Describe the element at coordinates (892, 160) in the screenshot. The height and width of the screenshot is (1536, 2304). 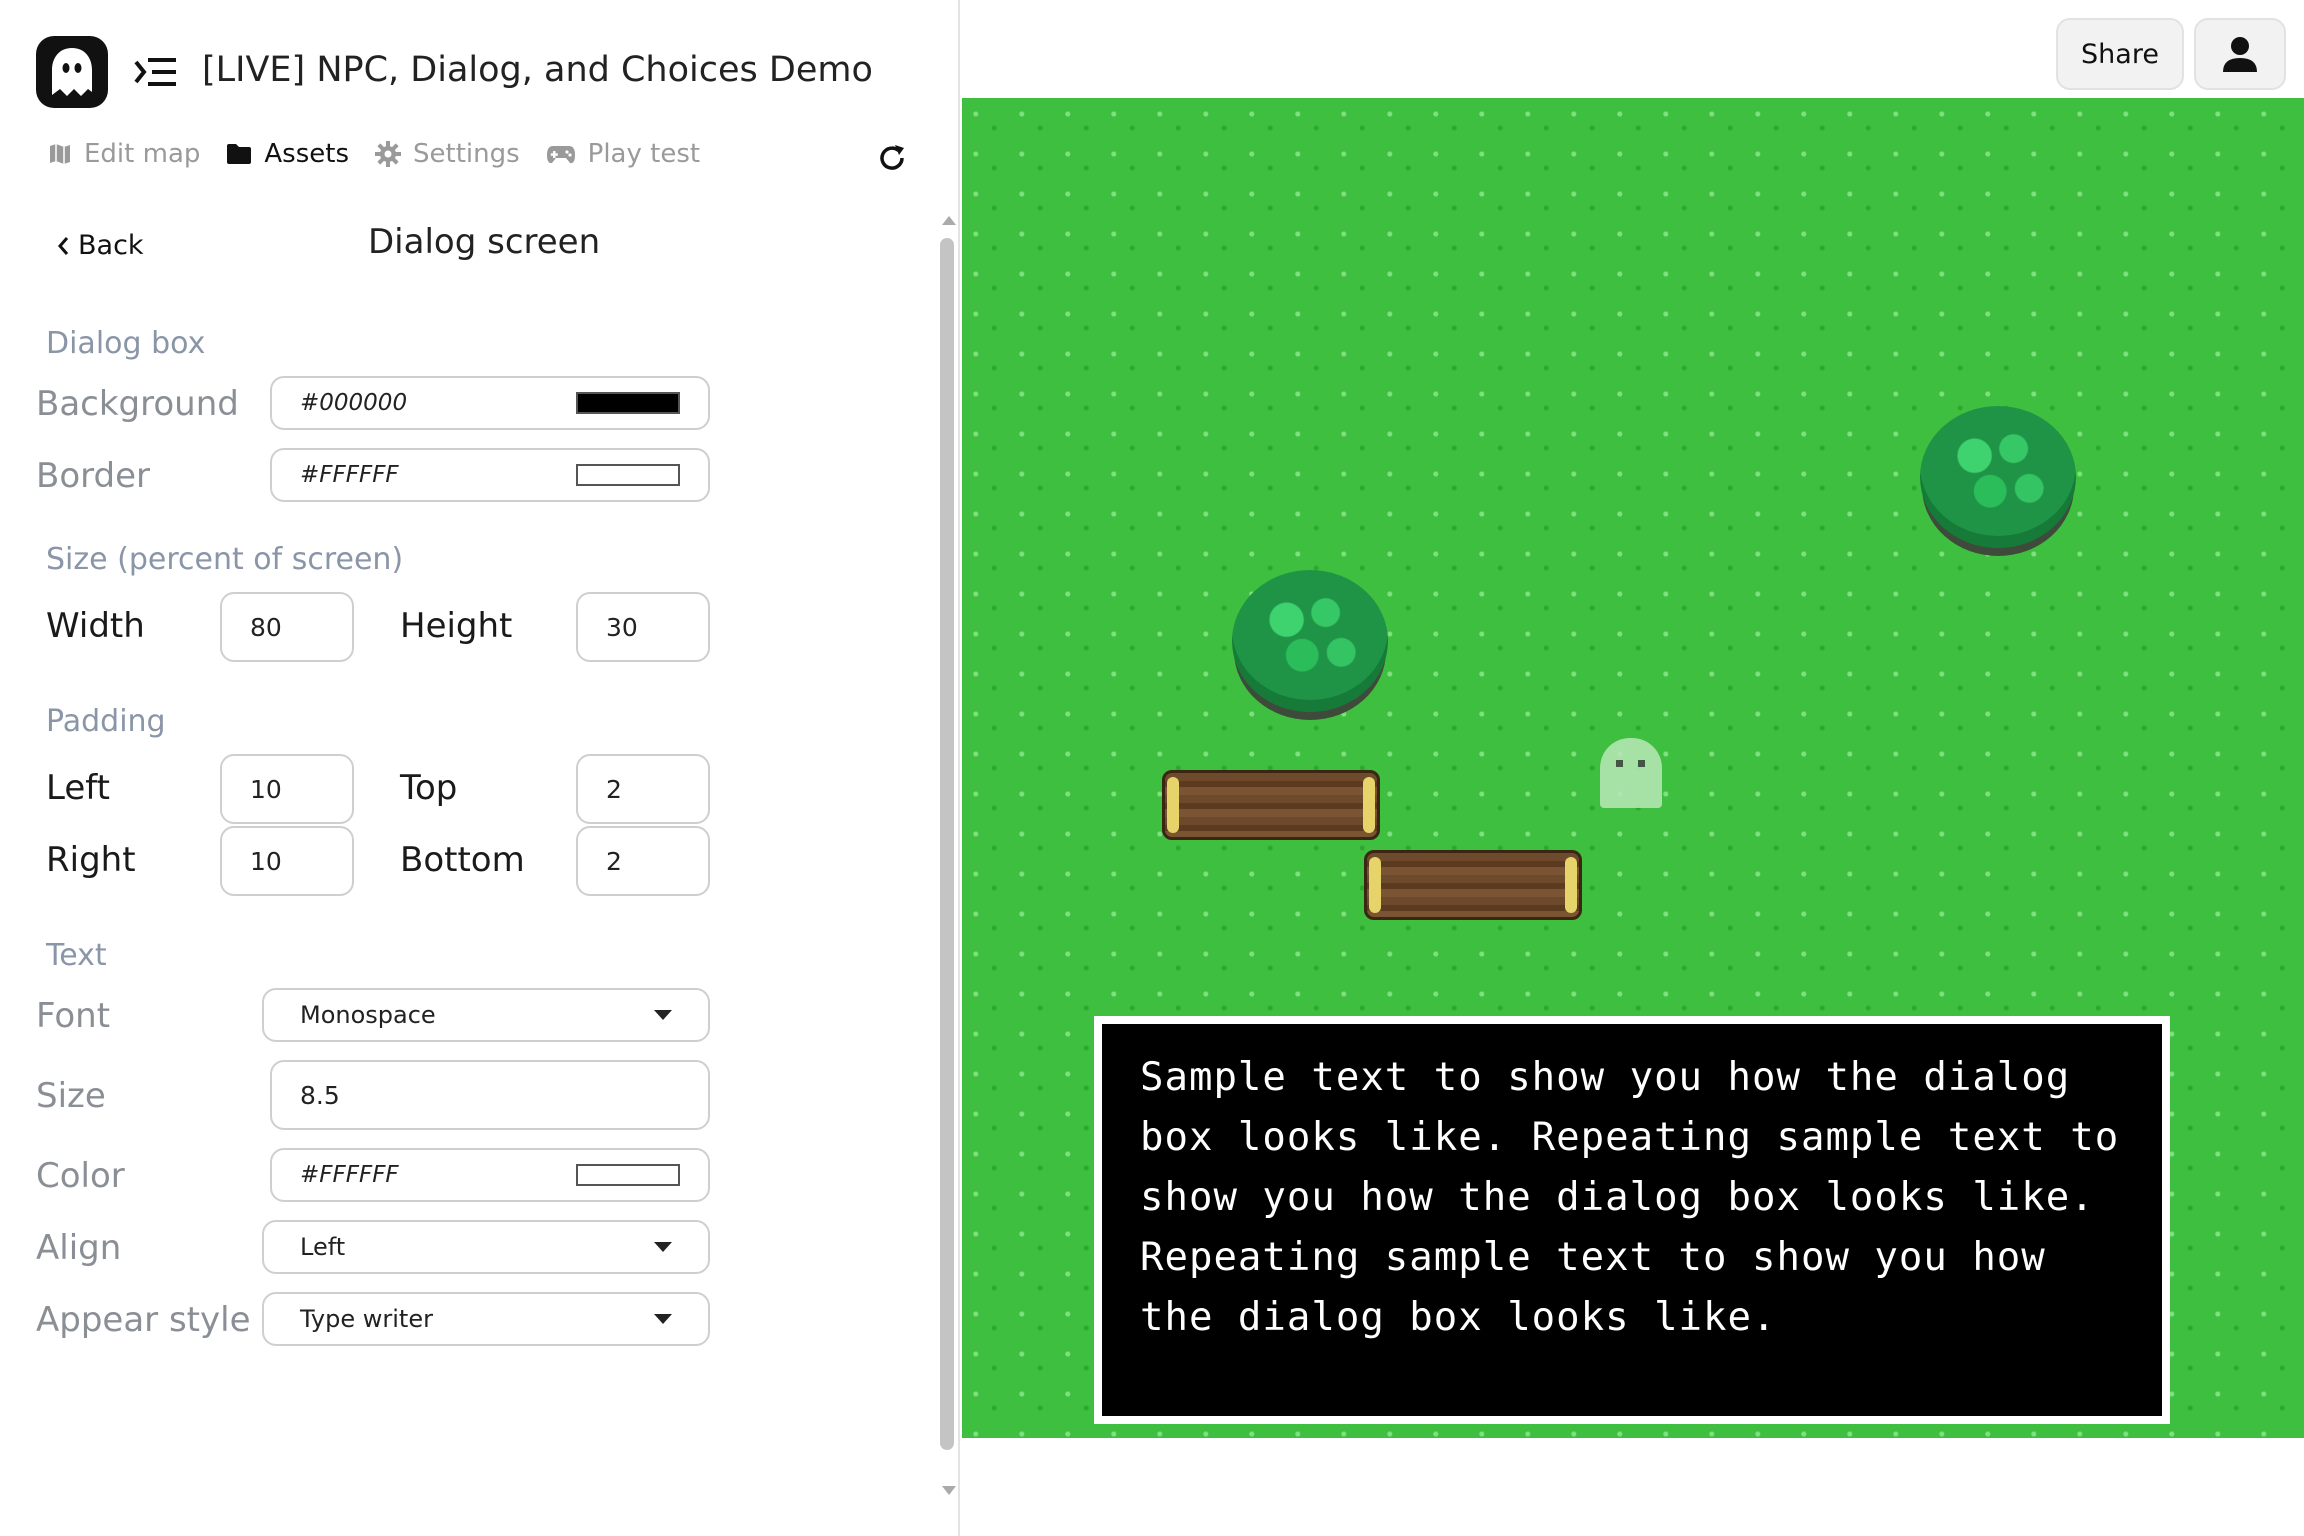
I see `refresh-icon` at that location.